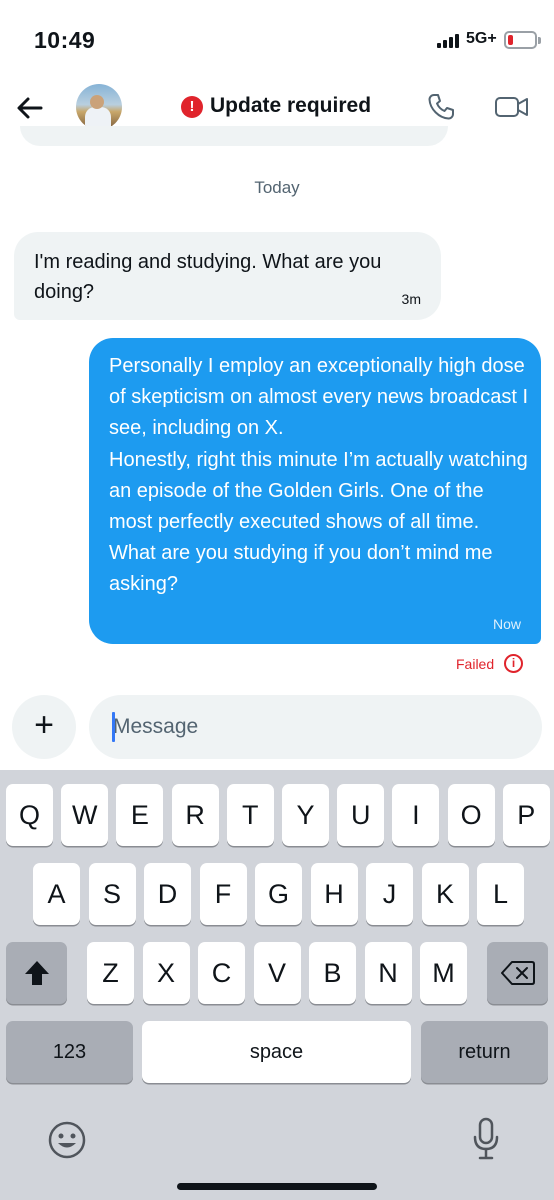 The width and height of the screenshot is (554, 1200). Describe the element at coordinates (67, 1140) in the screenshot. I see `emoji-icon` at that location.